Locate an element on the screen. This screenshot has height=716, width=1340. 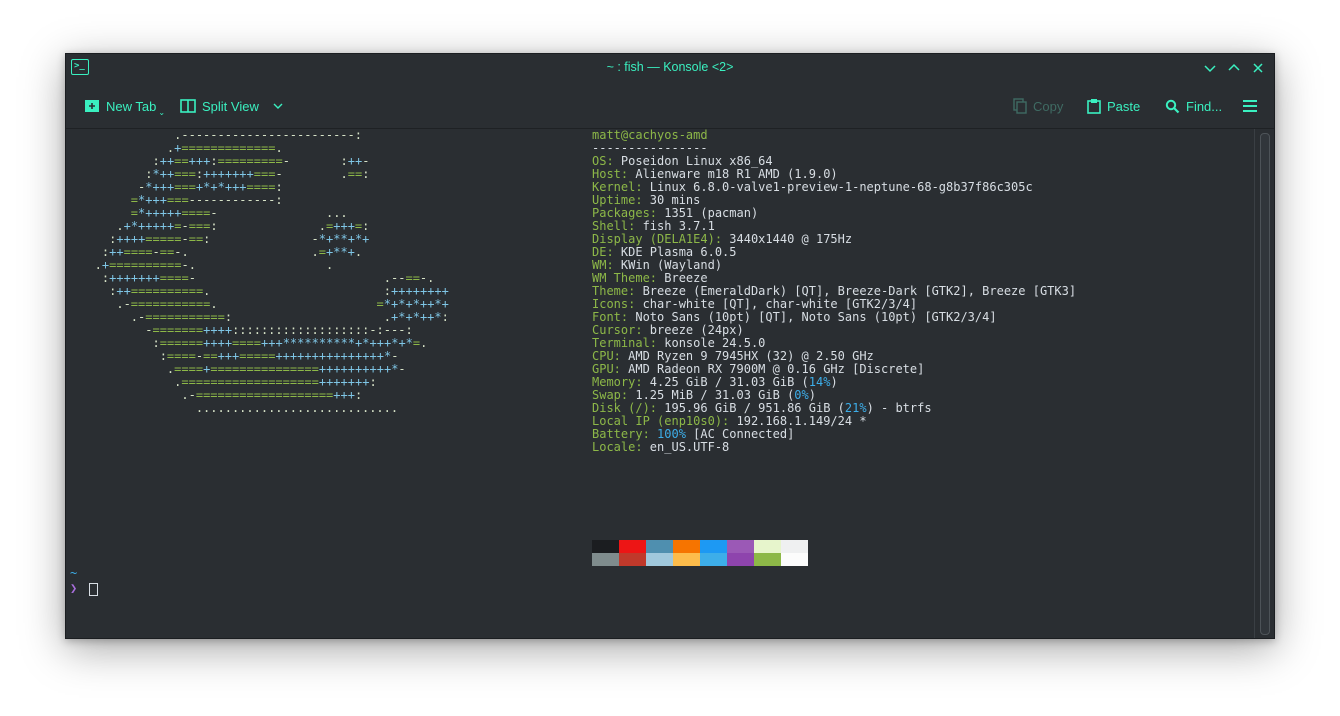
info-key: Battery: is located at coordinates (621, 434).